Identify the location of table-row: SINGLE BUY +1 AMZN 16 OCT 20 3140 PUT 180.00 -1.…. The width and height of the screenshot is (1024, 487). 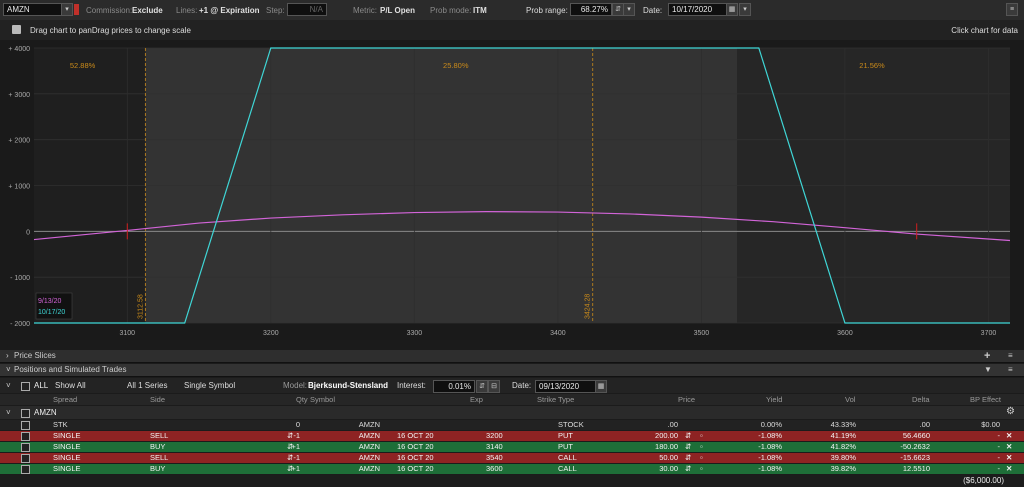
(512, 447).